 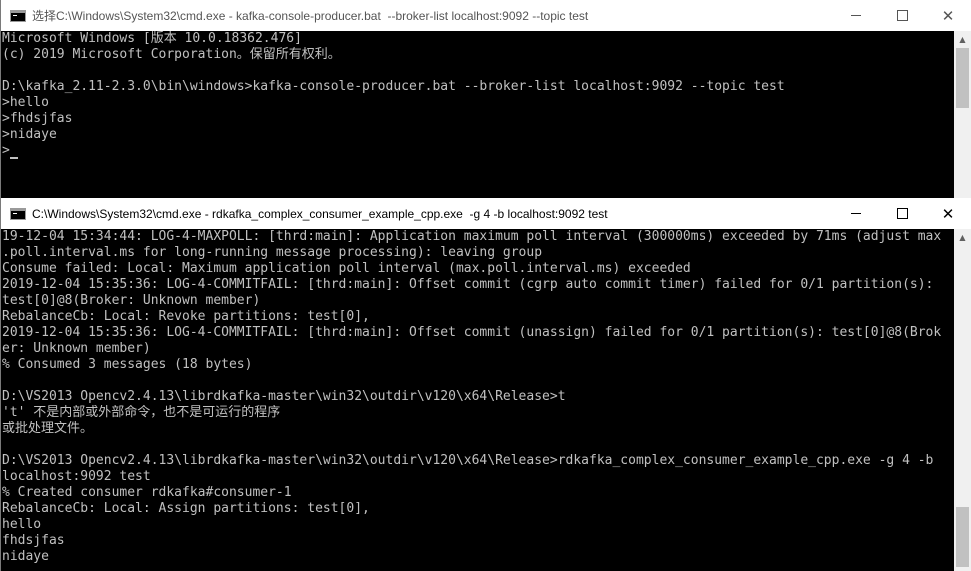 I want to click on console-line: % Consumed 3 messages (18 bytes), so click(x=127, y=364).